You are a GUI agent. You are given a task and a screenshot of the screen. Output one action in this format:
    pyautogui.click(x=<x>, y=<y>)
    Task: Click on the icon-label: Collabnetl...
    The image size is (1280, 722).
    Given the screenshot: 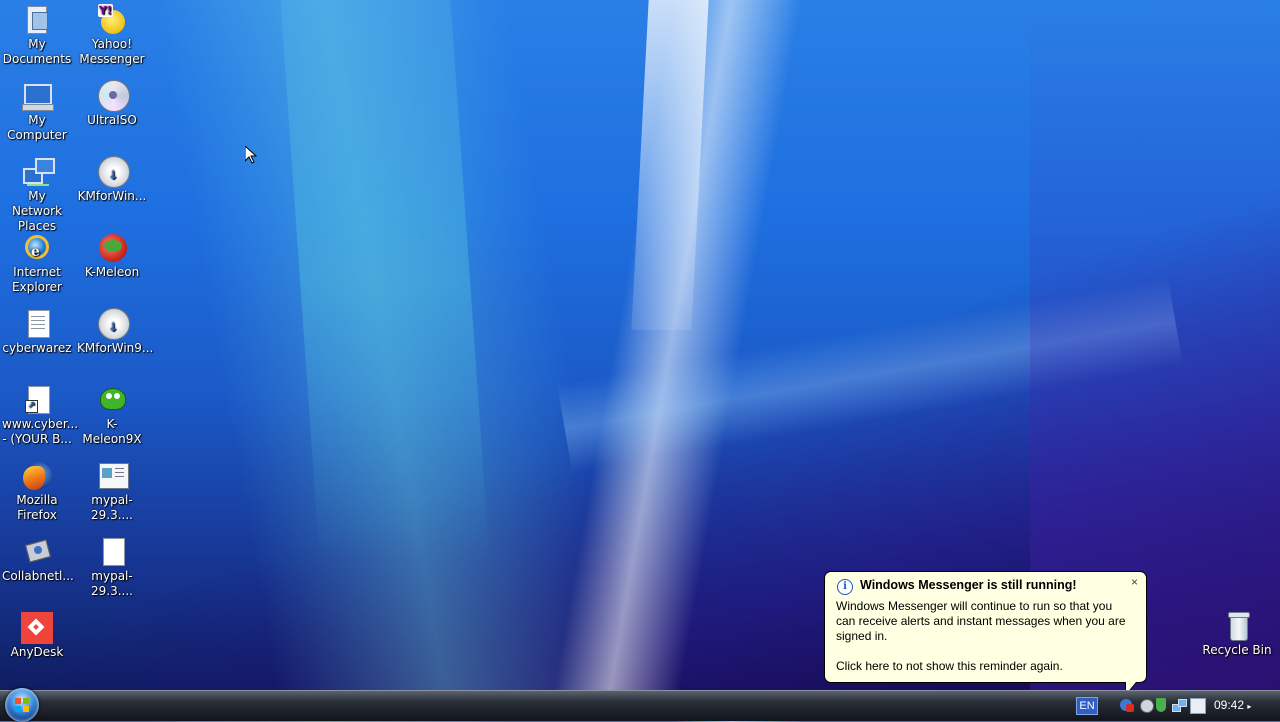 What is the action you would take?
    pyautogui.click(x=38, y=576)
    